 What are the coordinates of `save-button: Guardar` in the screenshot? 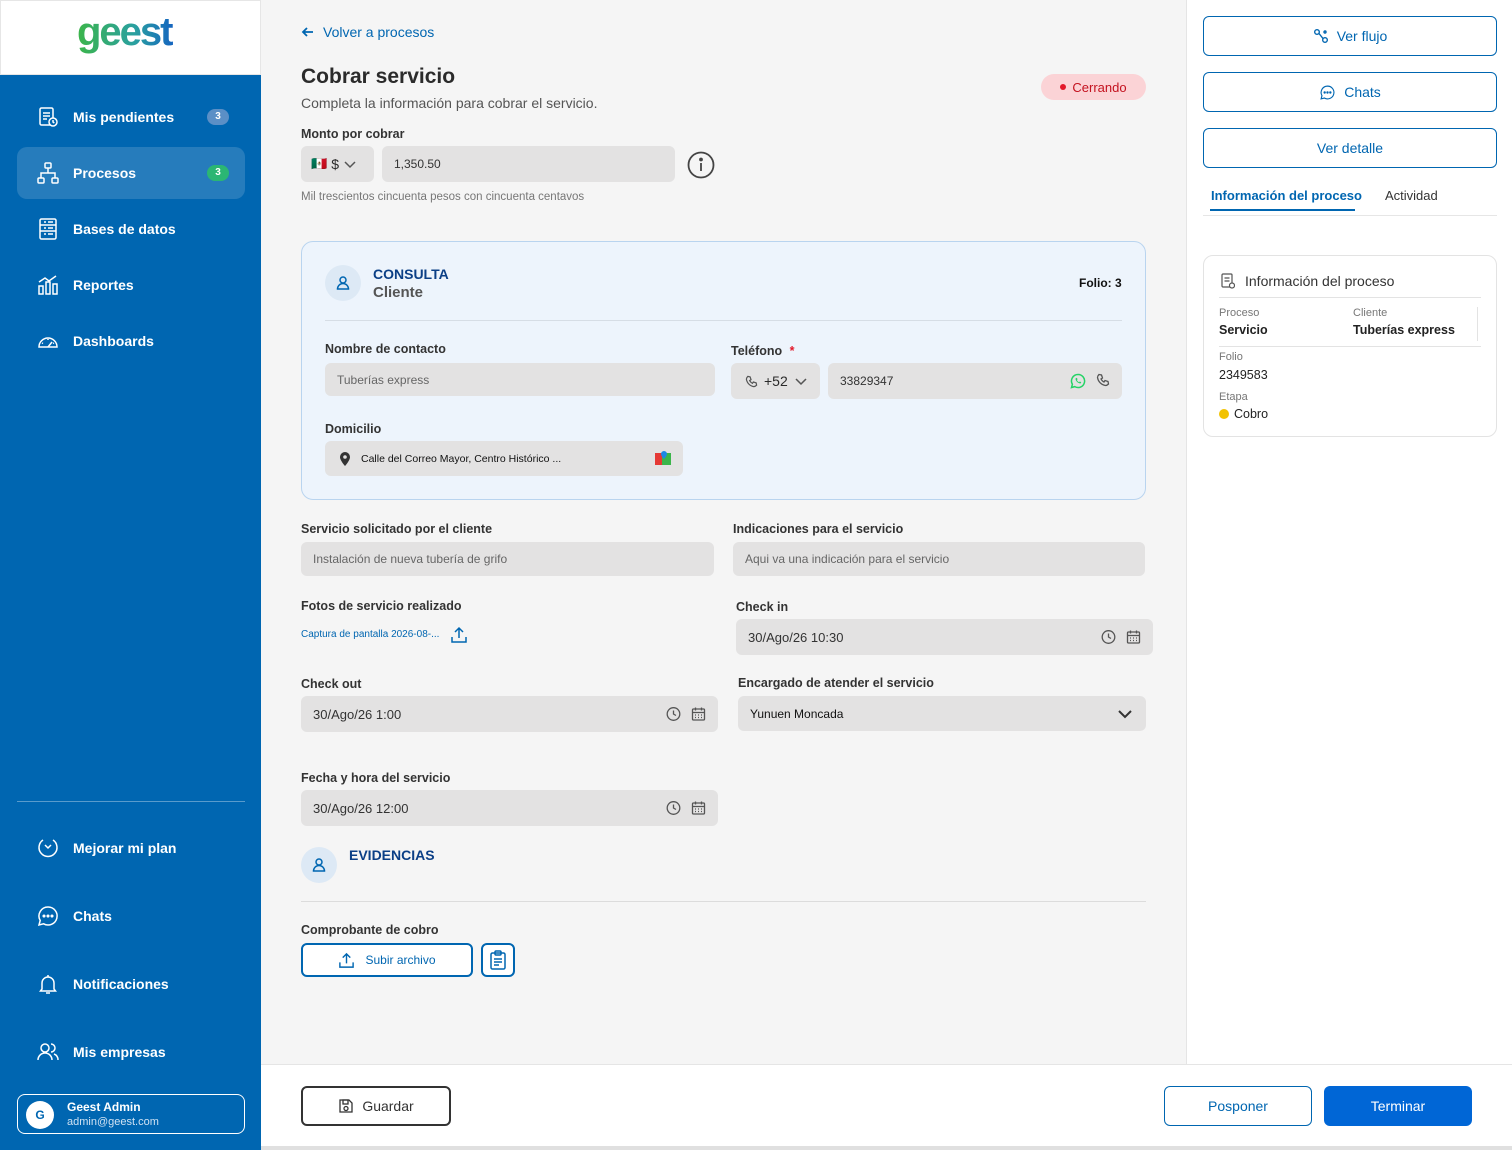 It's located at (376, 1106).